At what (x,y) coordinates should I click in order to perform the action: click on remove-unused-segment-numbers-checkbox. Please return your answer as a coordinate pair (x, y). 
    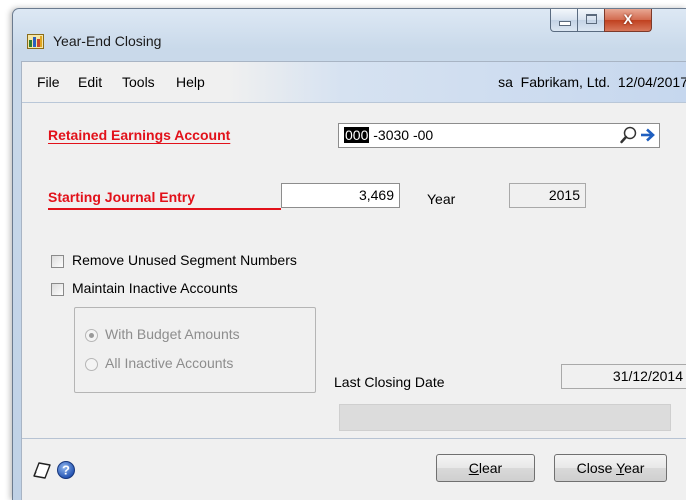
    Looking at the image, I should click on (57, 261).